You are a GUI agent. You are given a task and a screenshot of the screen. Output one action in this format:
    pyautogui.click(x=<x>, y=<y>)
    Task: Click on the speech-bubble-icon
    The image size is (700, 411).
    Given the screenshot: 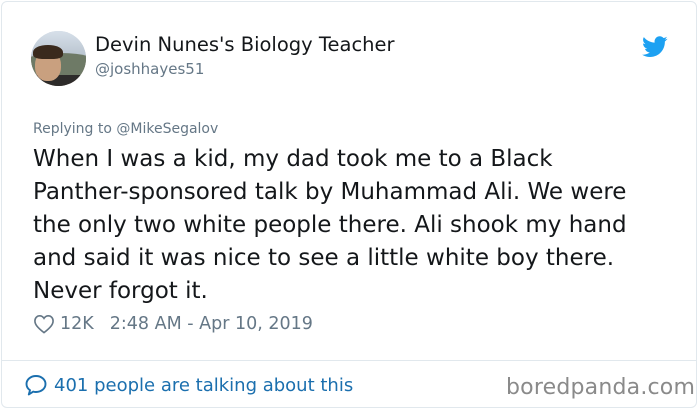 What is the action you would take?
    pyautogui.click(x=36, y=385)
    